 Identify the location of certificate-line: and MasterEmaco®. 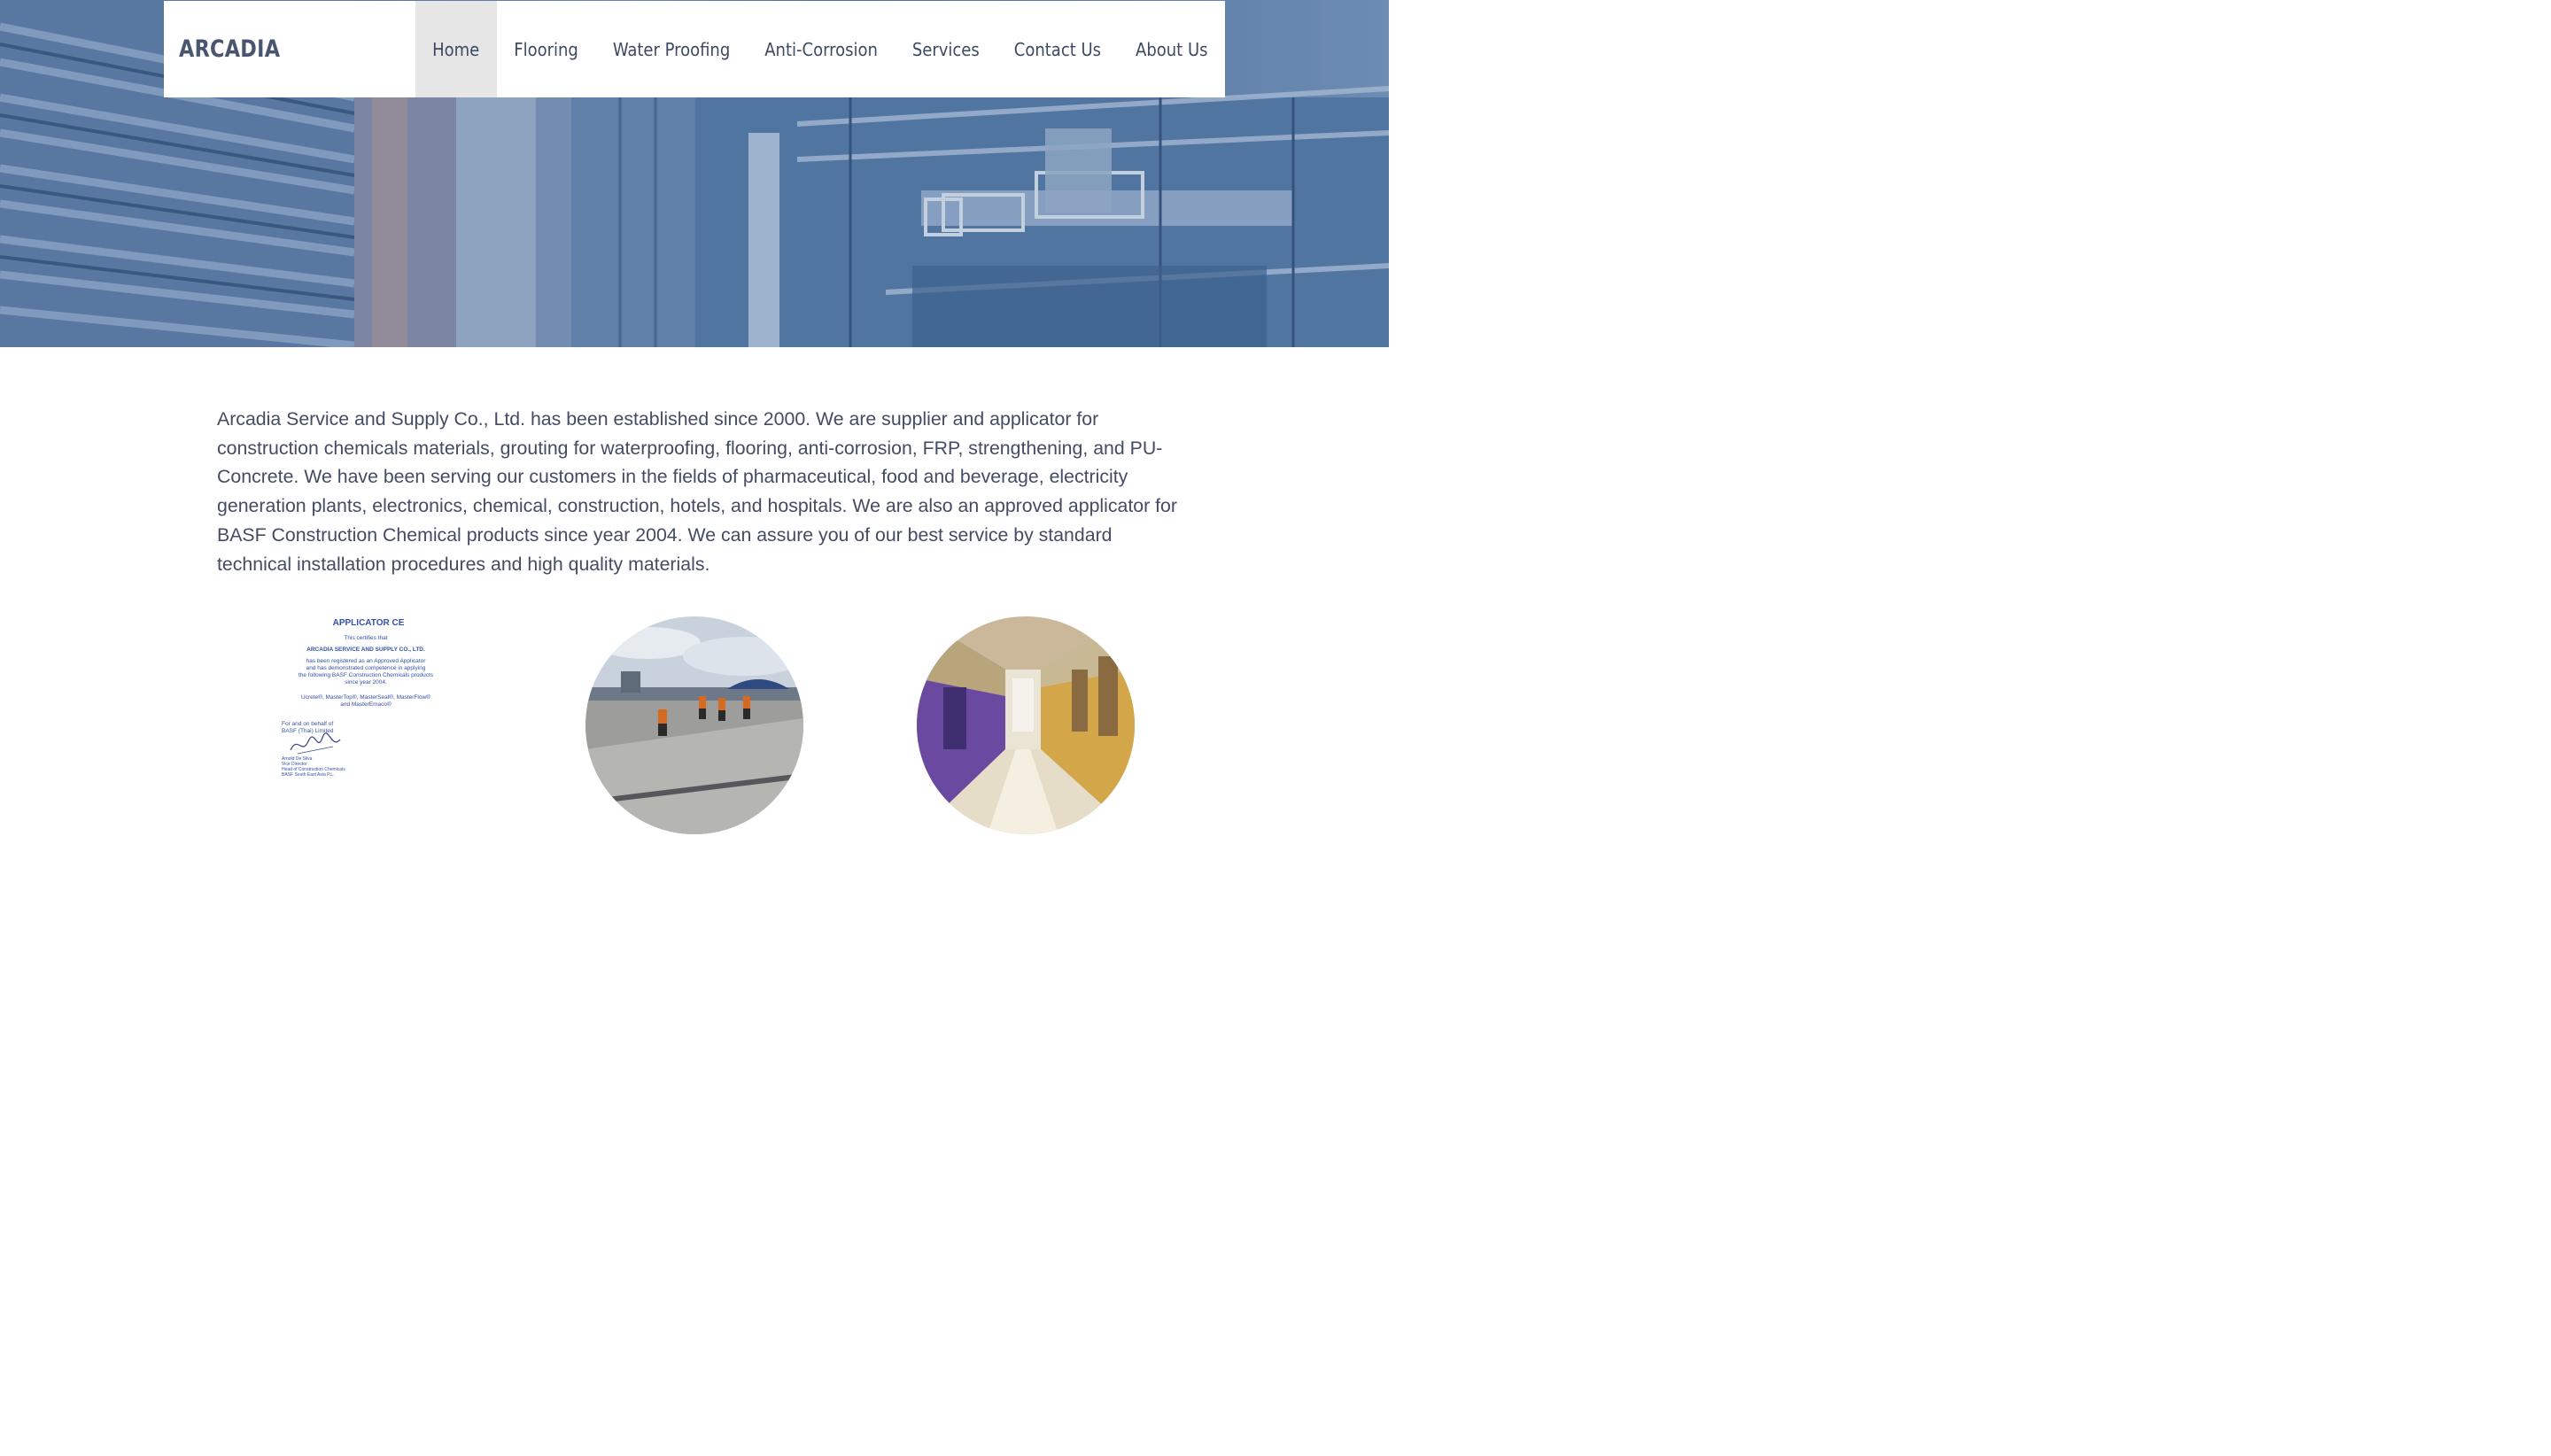
(366, 705).